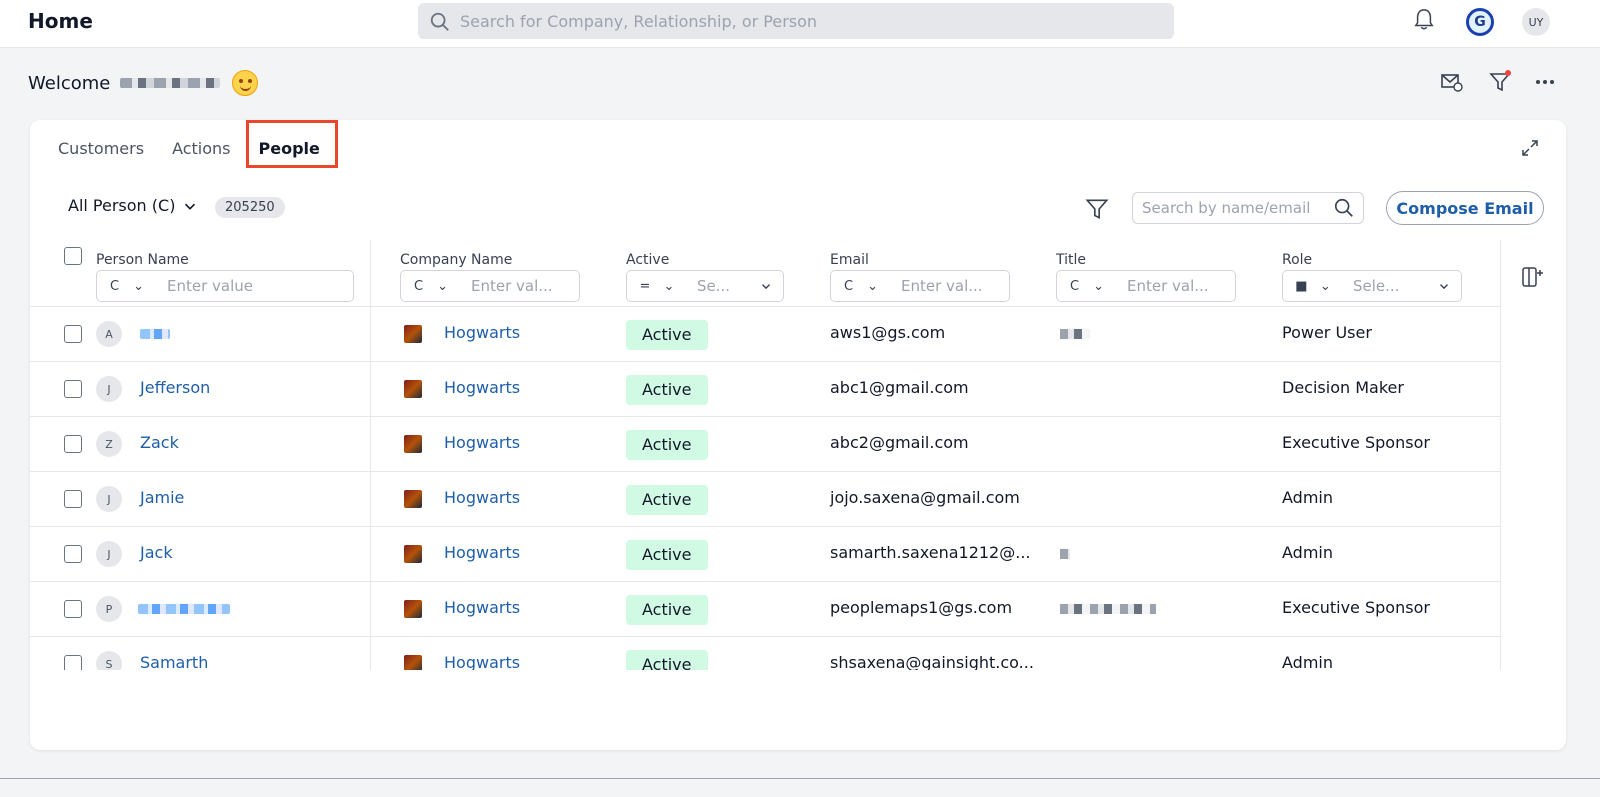 The image size is (1600, 797). What do you see at coordinates (765, 334) in the screenshot?
I see `table-row: A Hogwarts Active aws1@gs.com Power User` at bounding box center [765, 334].